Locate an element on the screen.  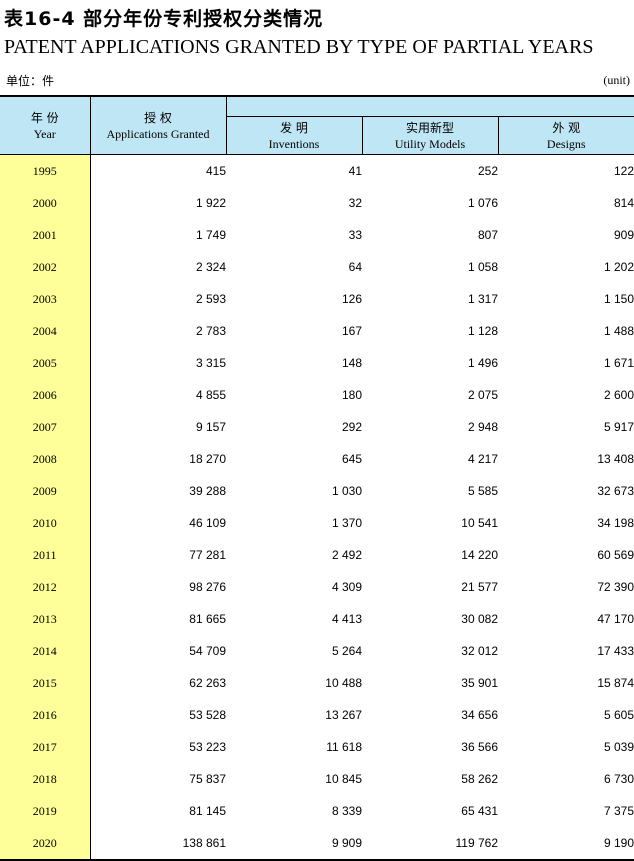
year-cell: 2008 is located at coordinates (45, 459).